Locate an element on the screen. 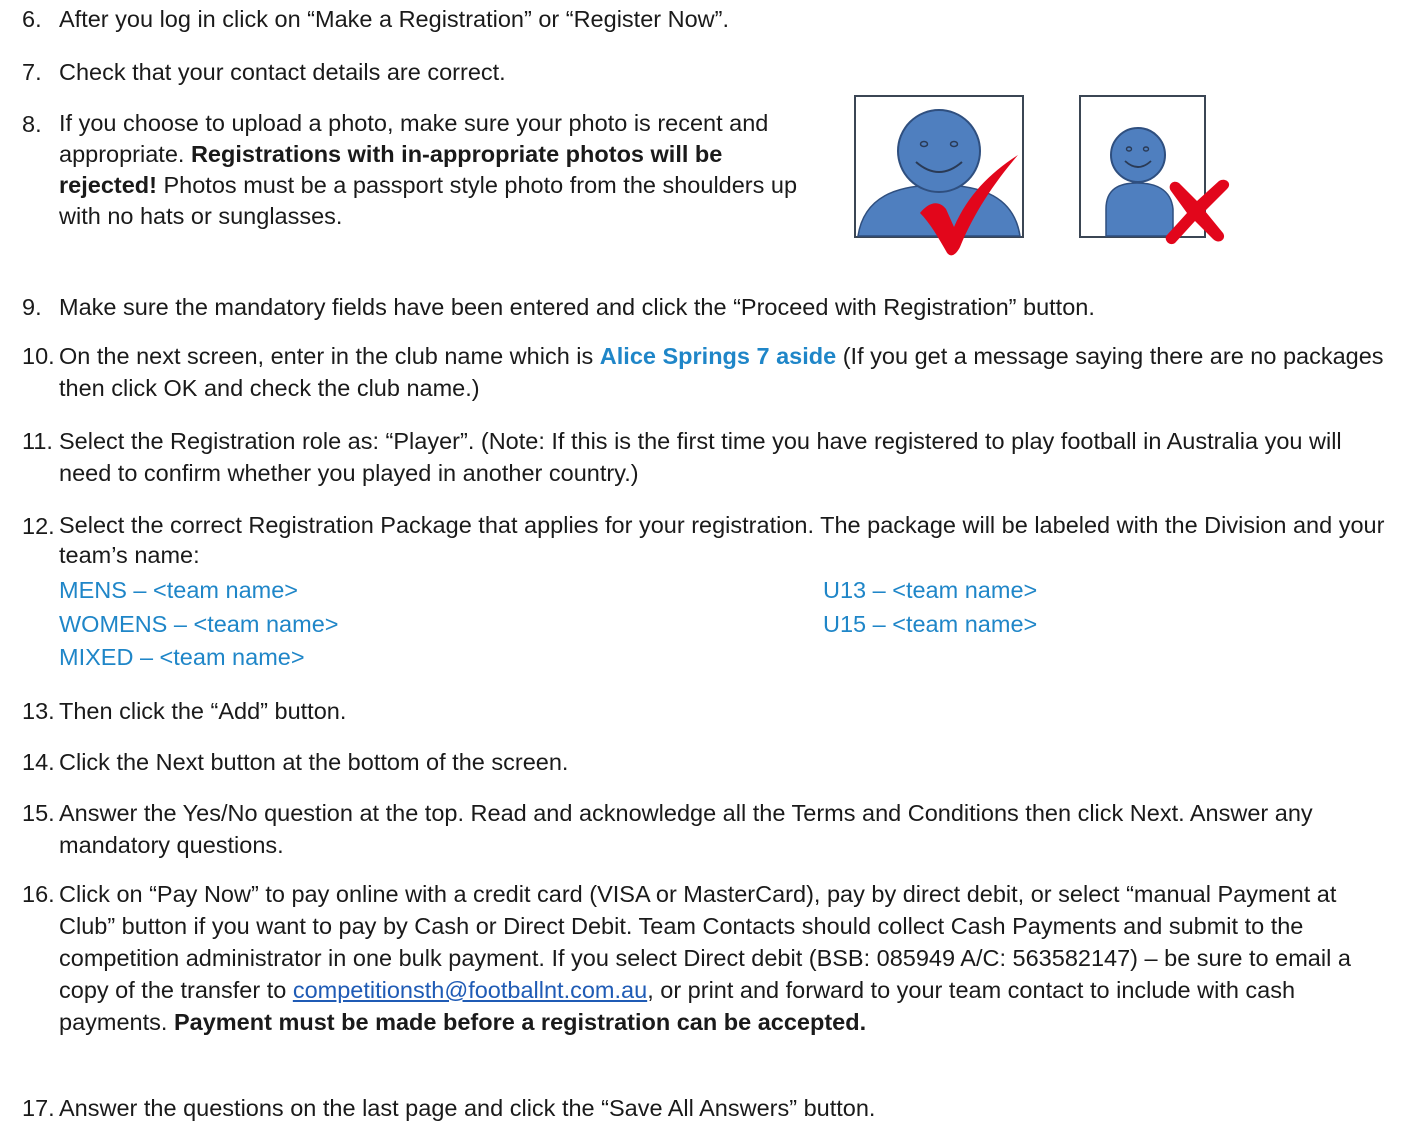 This screenshot has height=1124, width=1409. package-mens: MENS – <team name> is located at coordinates (179, 590).